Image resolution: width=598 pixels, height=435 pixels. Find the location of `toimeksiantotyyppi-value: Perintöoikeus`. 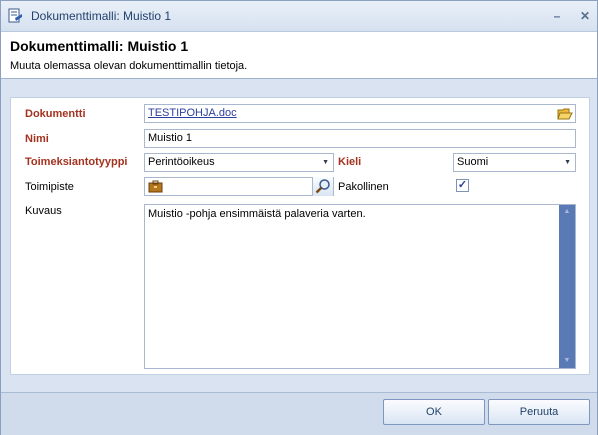

toimeksiantotyyppi-value: Perintöoikeus is located at coordinates (181, 162).